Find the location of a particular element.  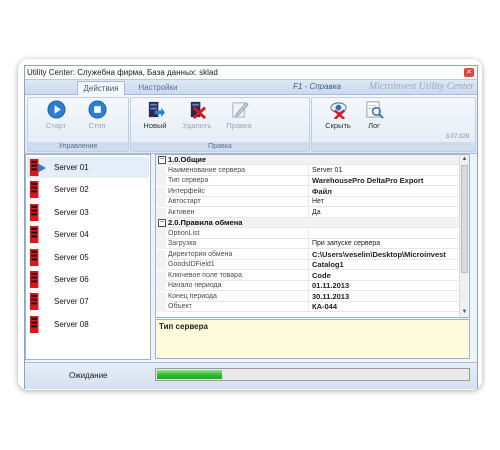

close-icon: ✕ is located at coordinates (469, 72).